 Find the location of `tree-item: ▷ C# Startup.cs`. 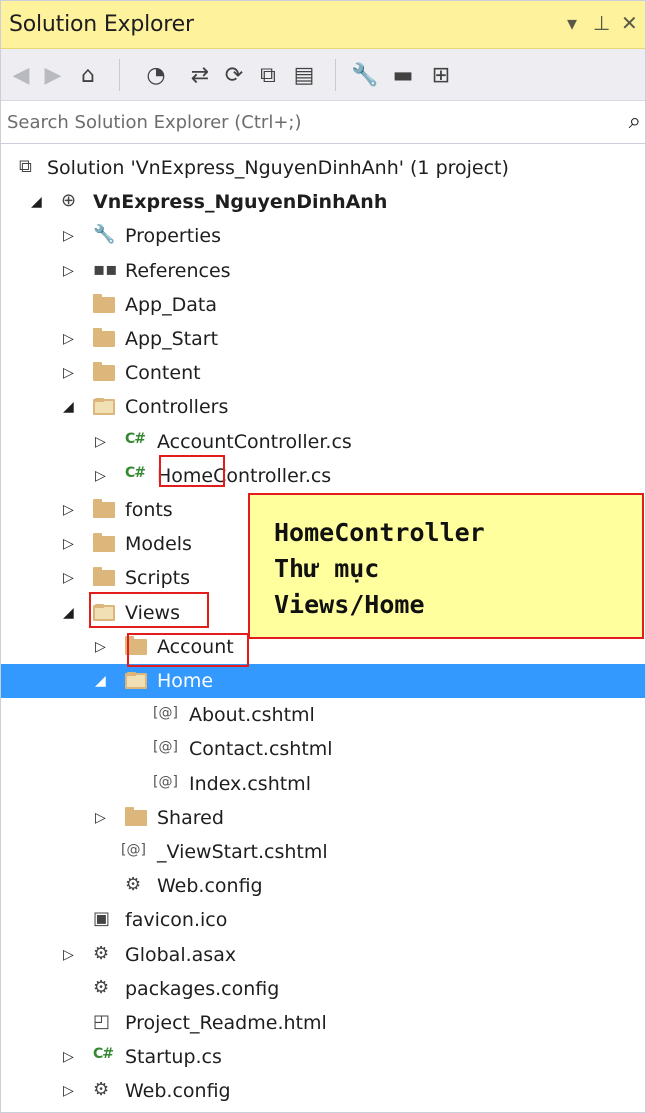

tree-item: ▷ C# Startup.cs is located at coordinates (323, 1057).